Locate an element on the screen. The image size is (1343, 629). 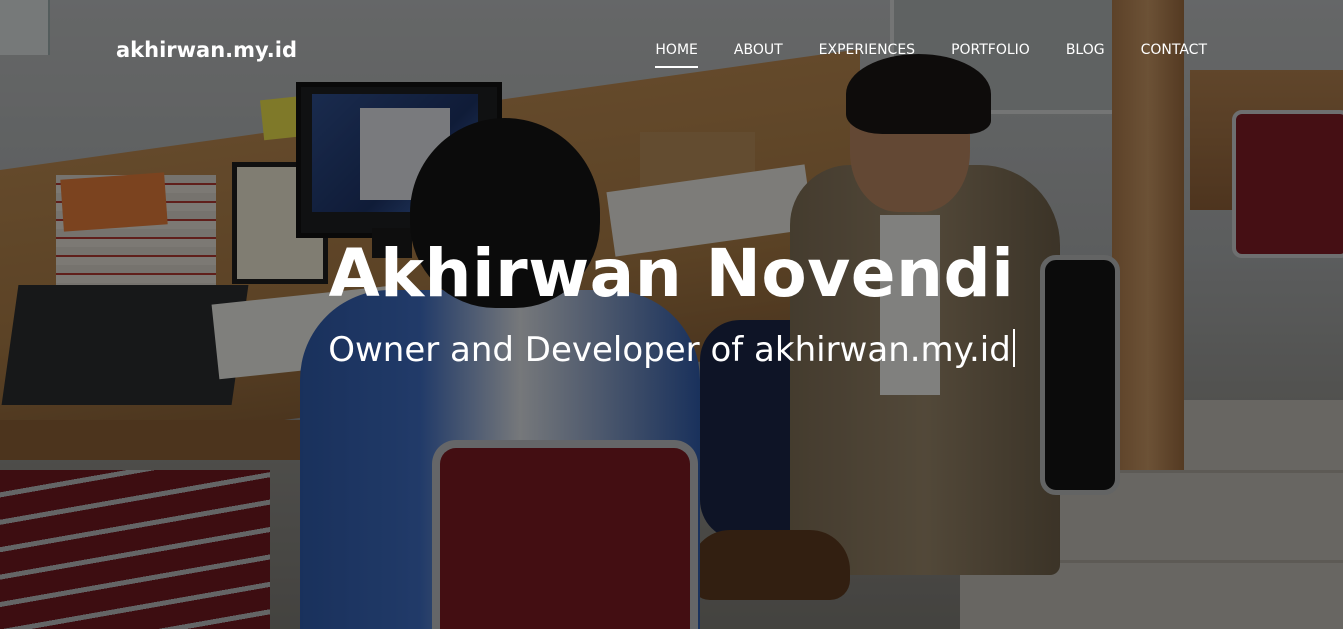
brand-logo-link: akhirwan.my.id is located at coordinates (206, 50).